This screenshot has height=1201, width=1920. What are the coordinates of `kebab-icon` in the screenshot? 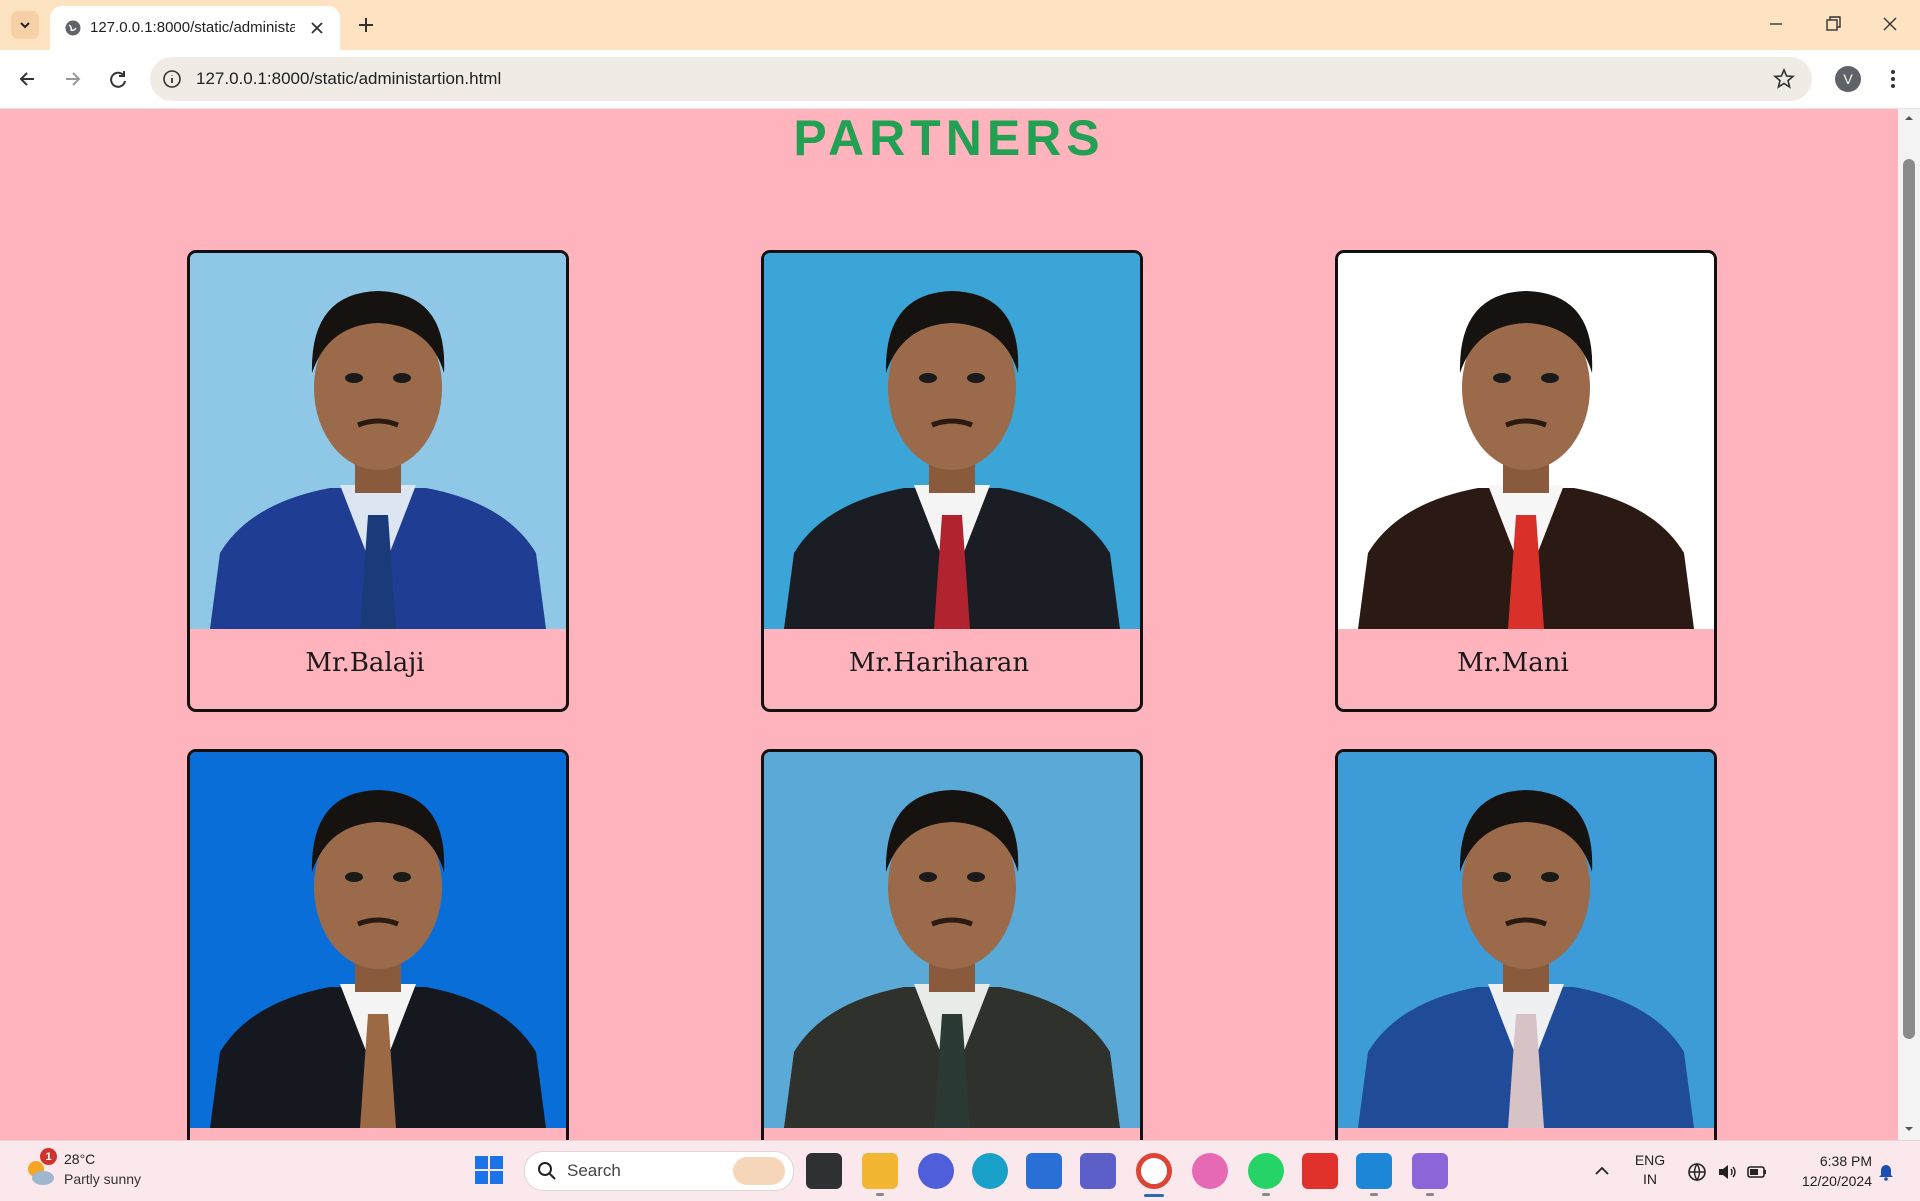 It's located at (1893, 79).